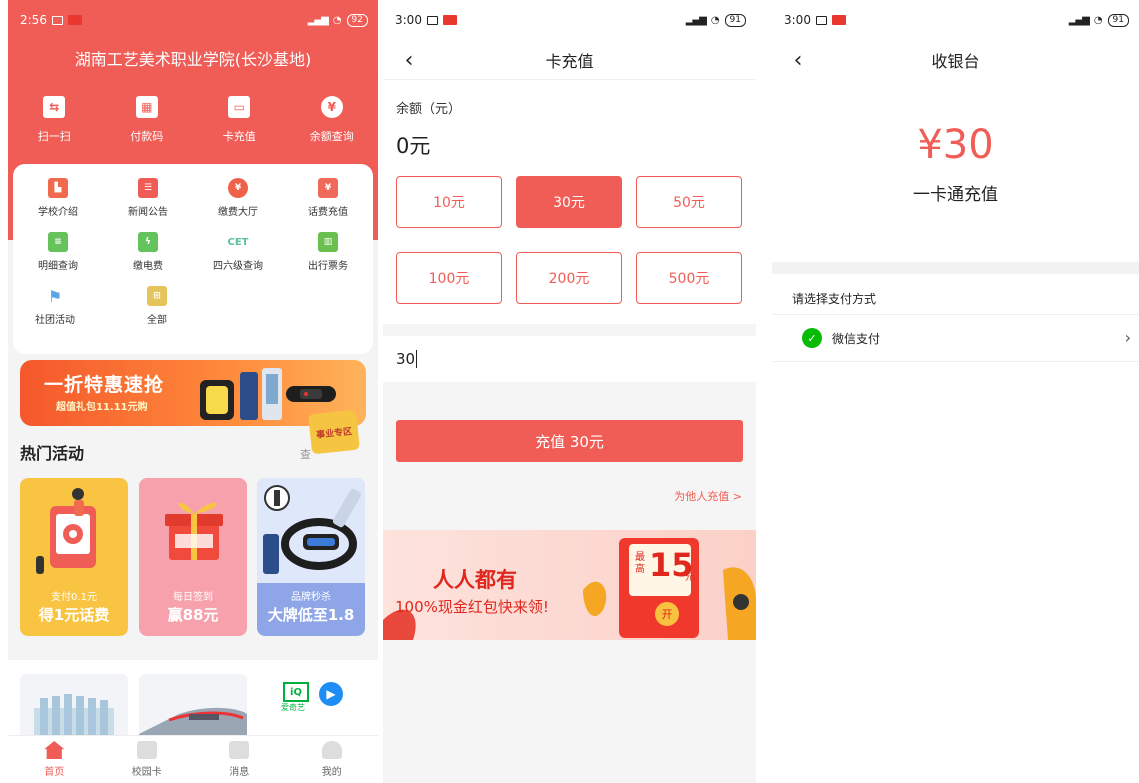 Image resolution: width=1139 pixels, height=783 pixels. I want to click on menu-payment-hall: ¥ 缴费大厅, so click(238, 198).